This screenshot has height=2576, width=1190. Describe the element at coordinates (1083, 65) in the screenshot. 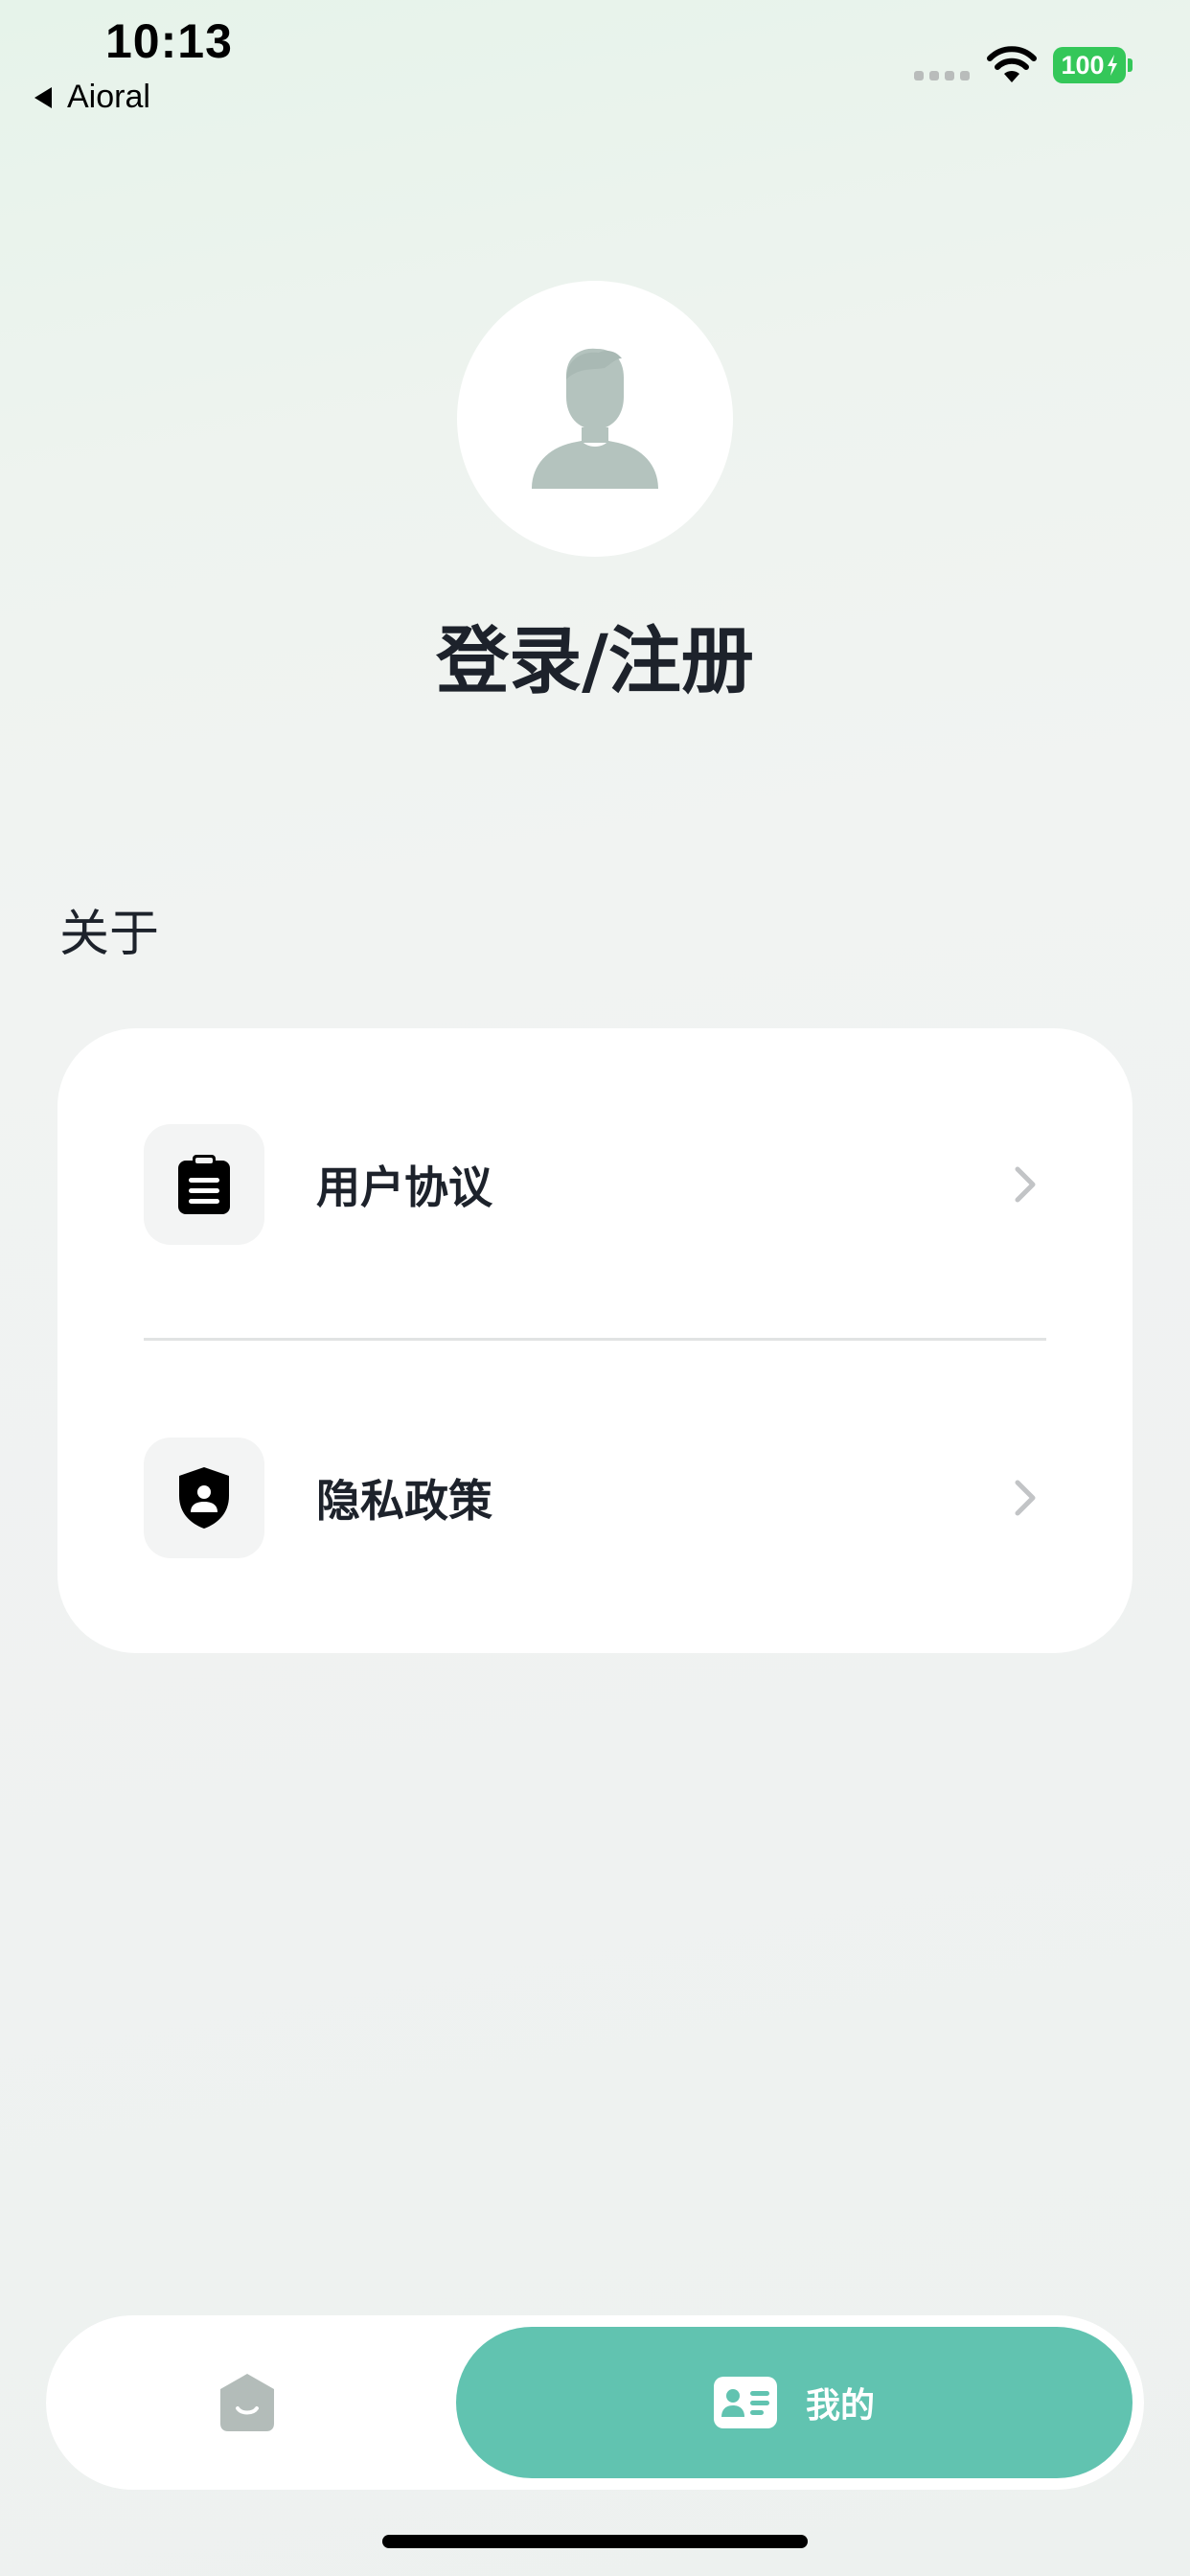

I see `battery-level: 100` at that location.